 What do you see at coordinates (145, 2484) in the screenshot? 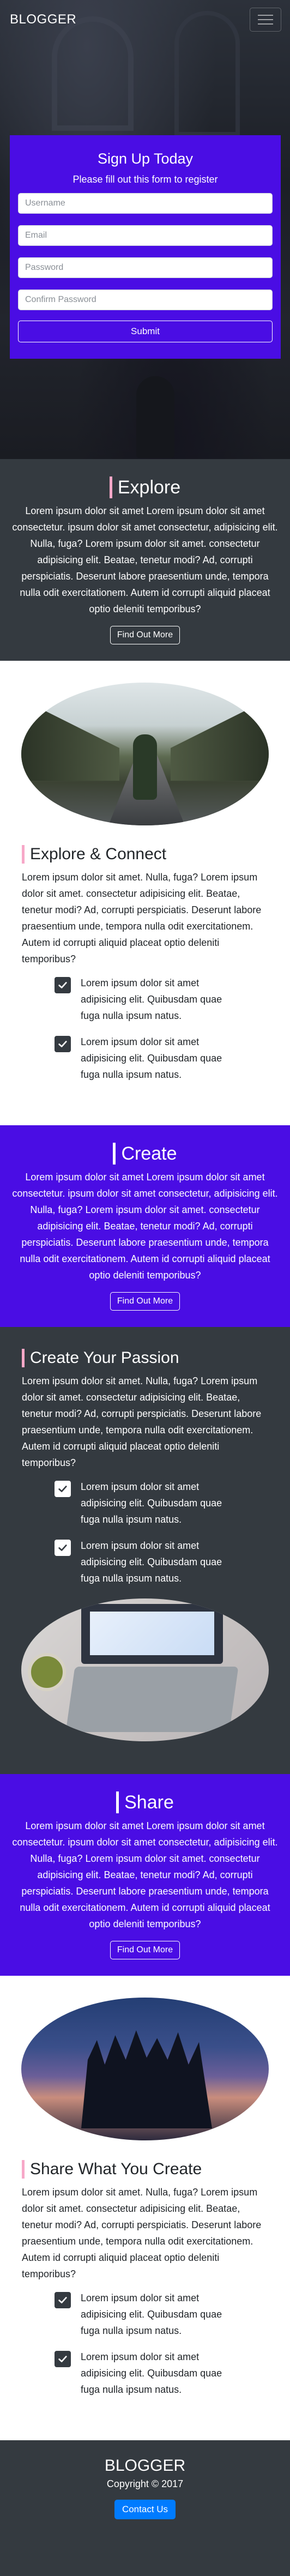
I see `footer-copyright: Copyright © 2017` at bounding box center [145, 2484].